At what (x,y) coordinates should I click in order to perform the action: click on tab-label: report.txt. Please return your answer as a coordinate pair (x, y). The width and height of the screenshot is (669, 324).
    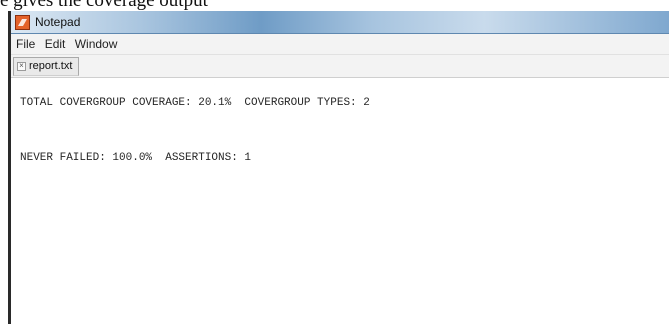
    Looking at the image, I should click on (51, 66).